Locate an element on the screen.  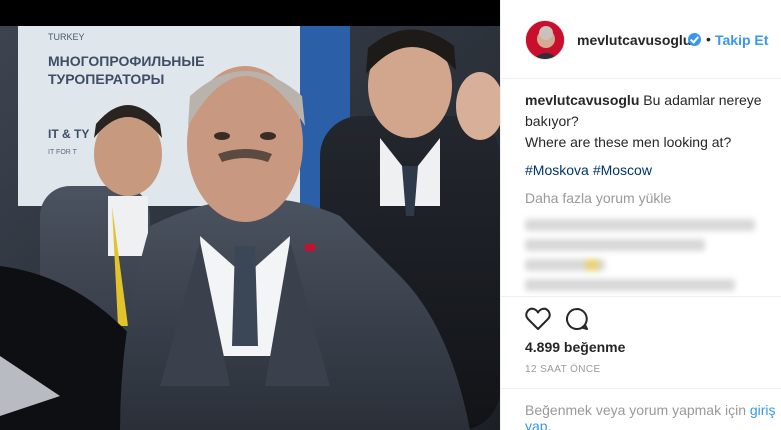
verified-badge-icon is located at coordinates (694, 39).